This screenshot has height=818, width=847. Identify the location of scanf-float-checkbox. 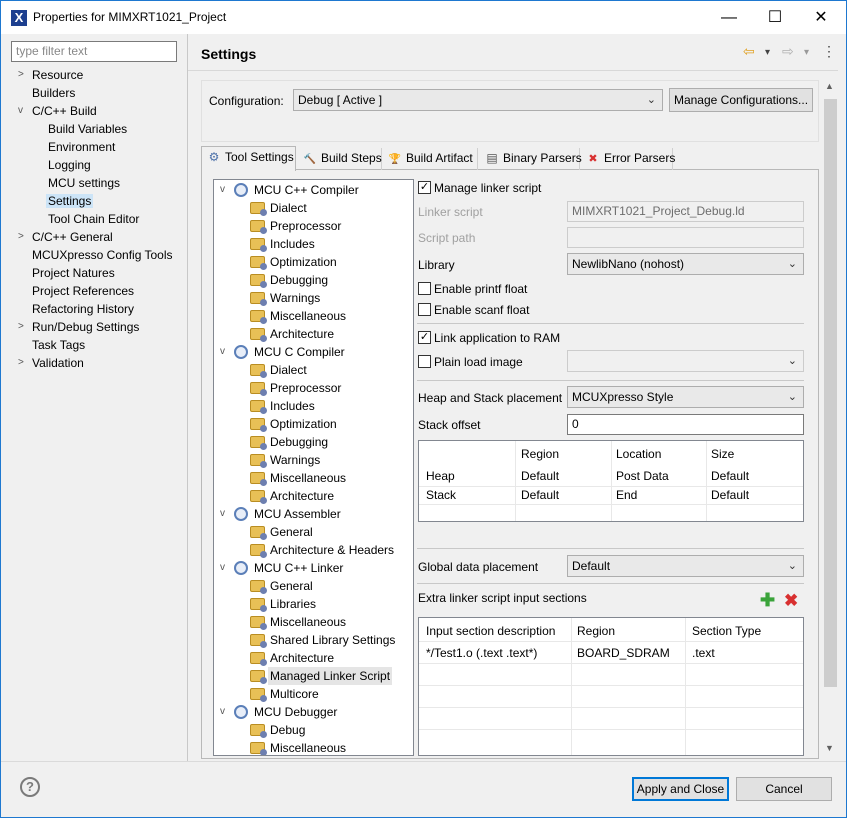
(424, 309).